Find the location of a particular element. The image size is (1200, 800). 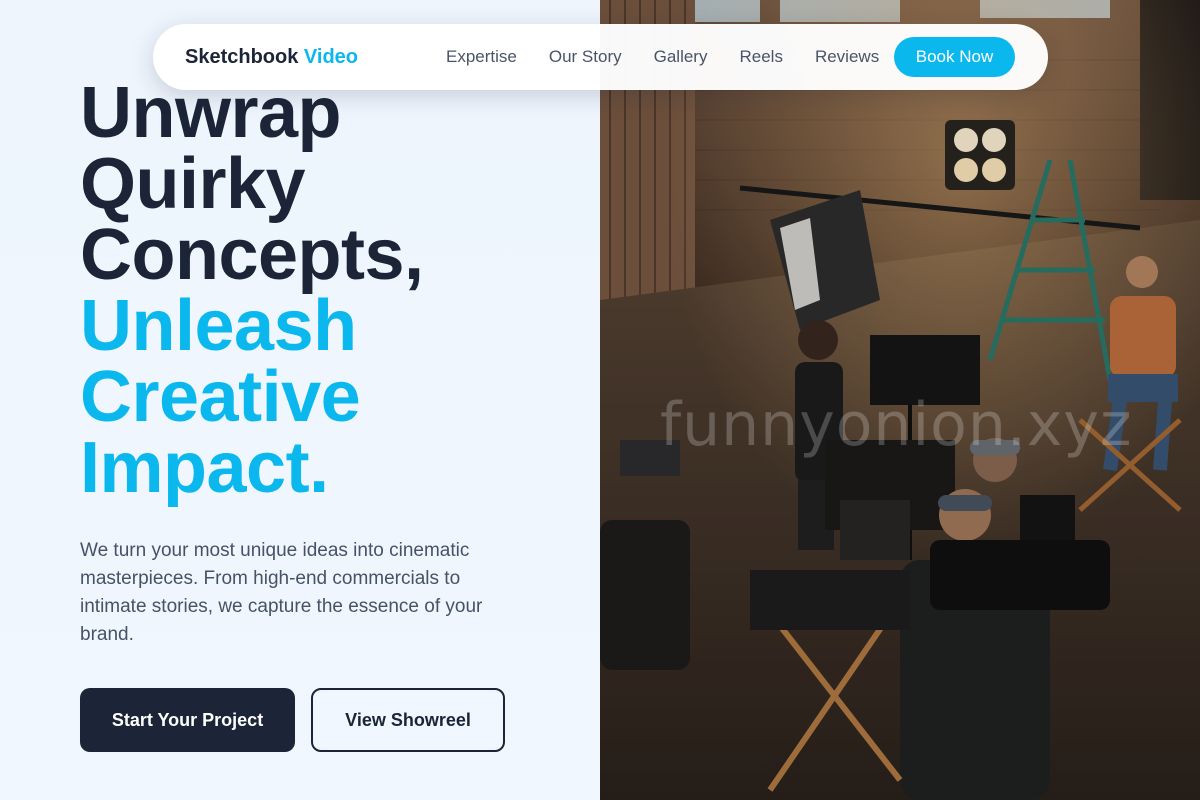

start-project-button: Start Your Project is located at coordinates (187, 720).